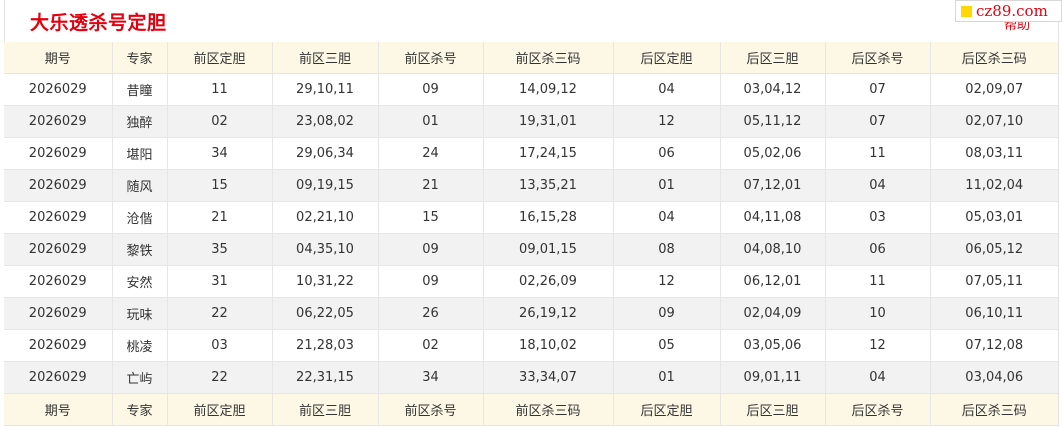 Image resolution: width=1062 pixels, height=427 pixels. I want to click on table-cell: 独醉, so click(140, 121).